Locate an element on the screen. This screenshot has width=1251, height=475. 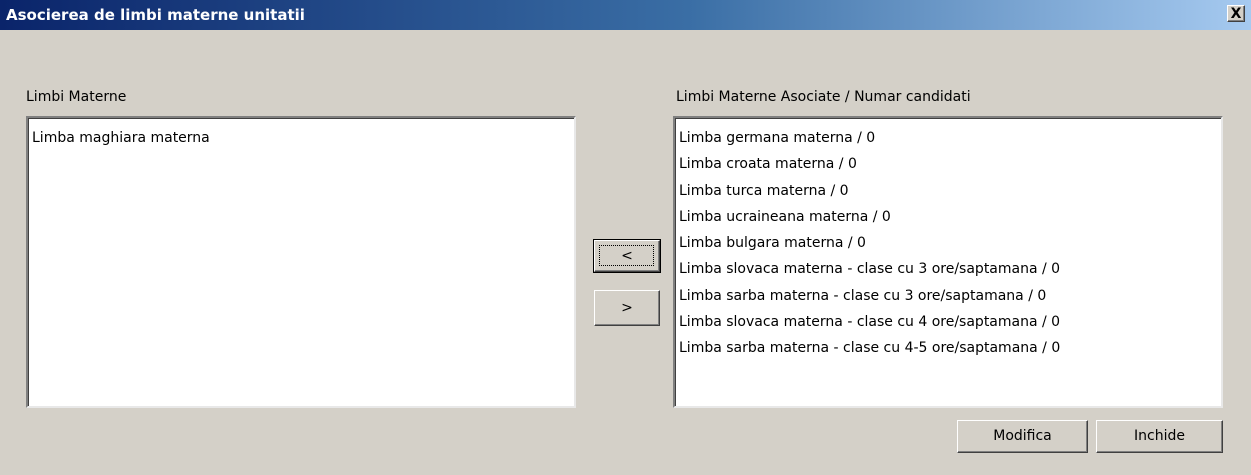
associated-languages-label: Limbi Materne Asociate / Numar candidati is located at coordinates (823, 97).